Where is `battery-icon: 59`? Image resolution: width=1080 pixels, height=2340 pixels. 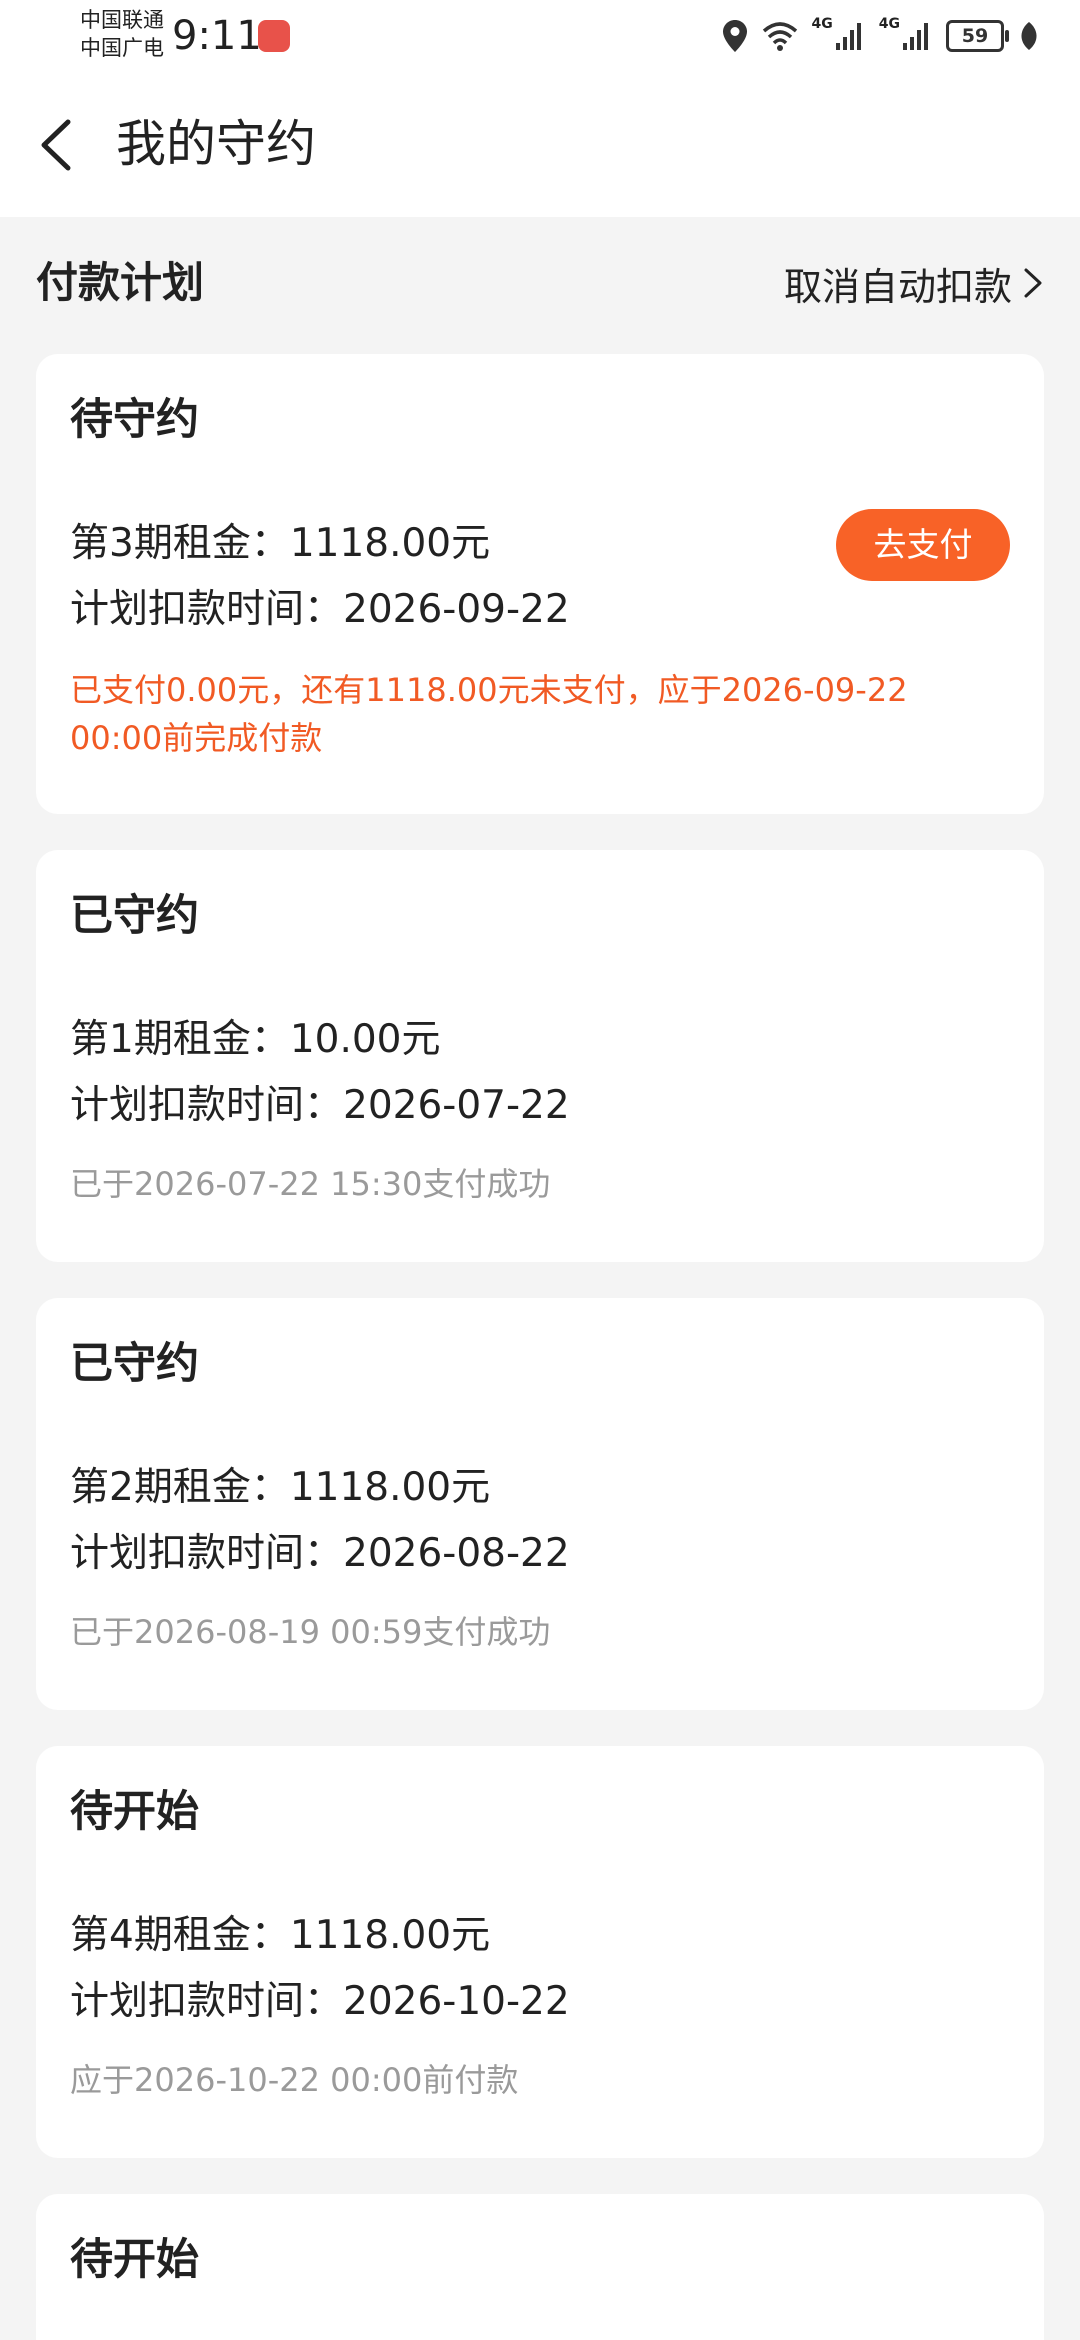
battery-icon: 59 is located at coordinates (977, 36).